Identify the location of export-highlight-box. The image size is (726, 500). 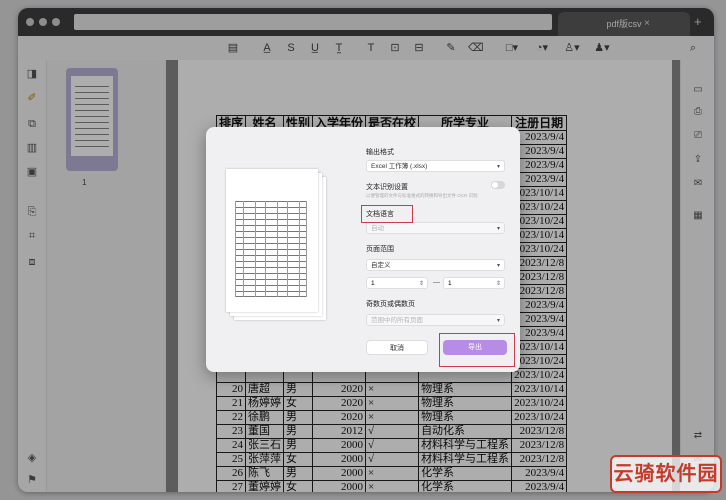
(477, 350).